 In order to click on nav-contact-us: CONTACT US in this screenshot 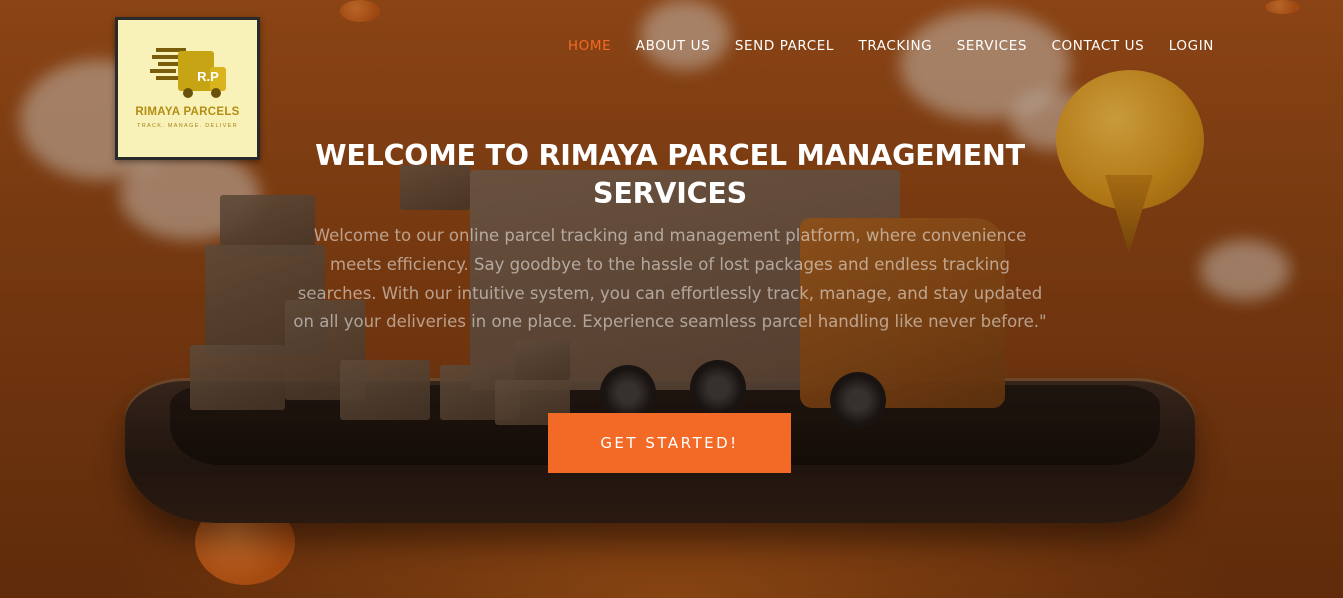, I will do `click(1098, 46)`.